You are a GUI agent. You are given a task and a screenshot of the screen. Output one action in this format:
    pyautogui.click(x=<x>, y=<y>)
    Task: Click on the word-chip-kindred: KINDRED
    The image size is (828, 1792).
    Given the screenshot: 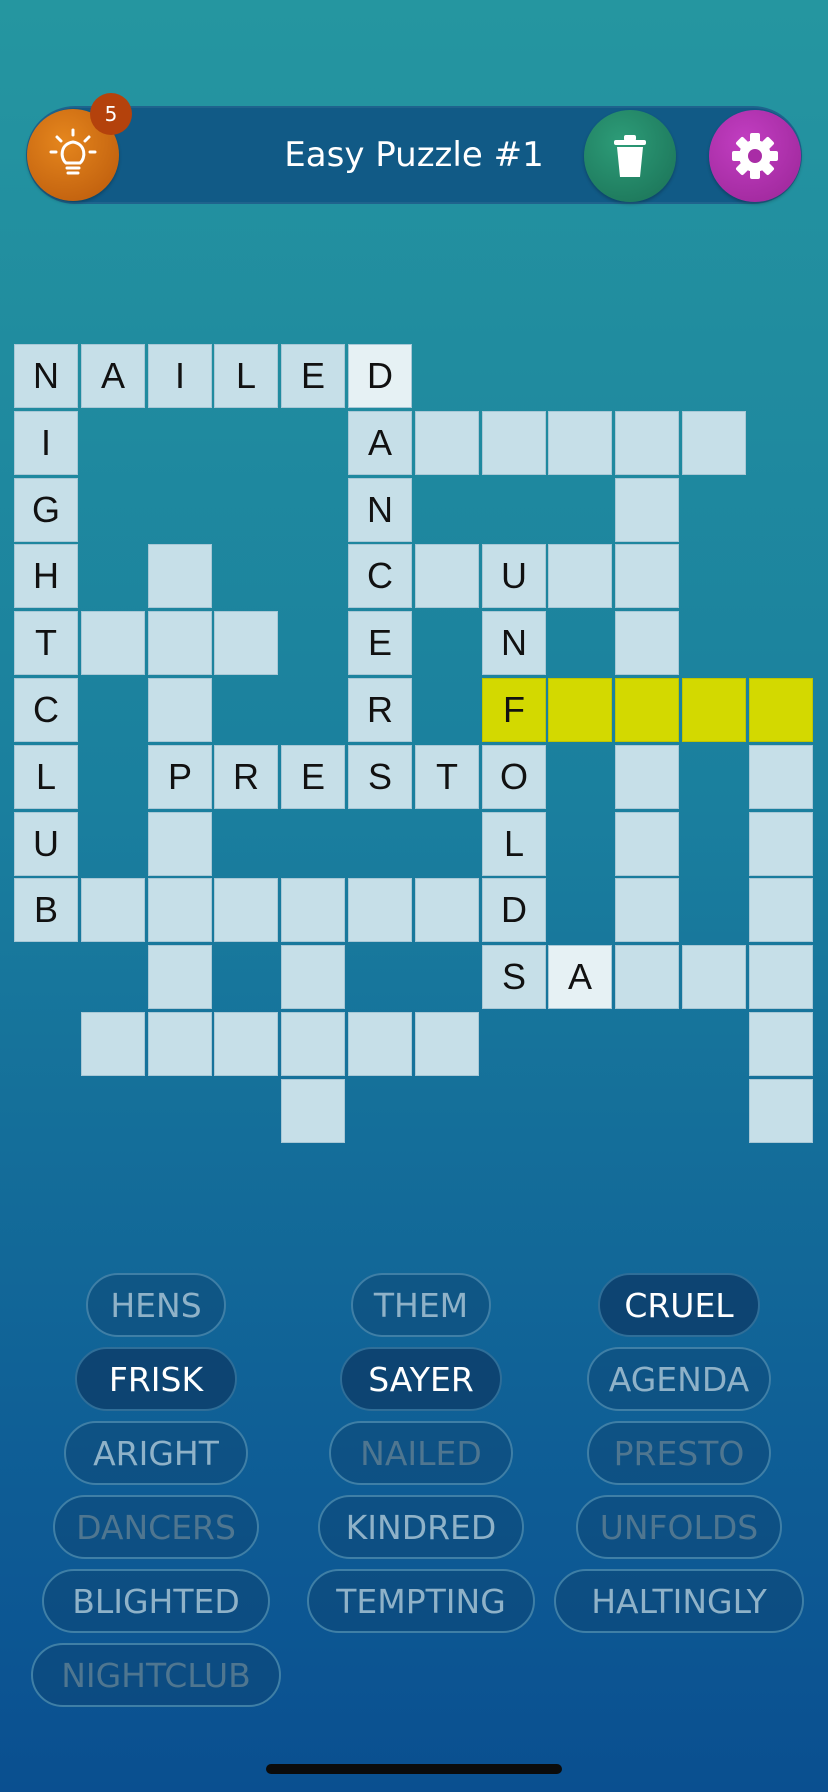 What is the action you would take?
    pyautogui.click(x=421, y=1527)
    